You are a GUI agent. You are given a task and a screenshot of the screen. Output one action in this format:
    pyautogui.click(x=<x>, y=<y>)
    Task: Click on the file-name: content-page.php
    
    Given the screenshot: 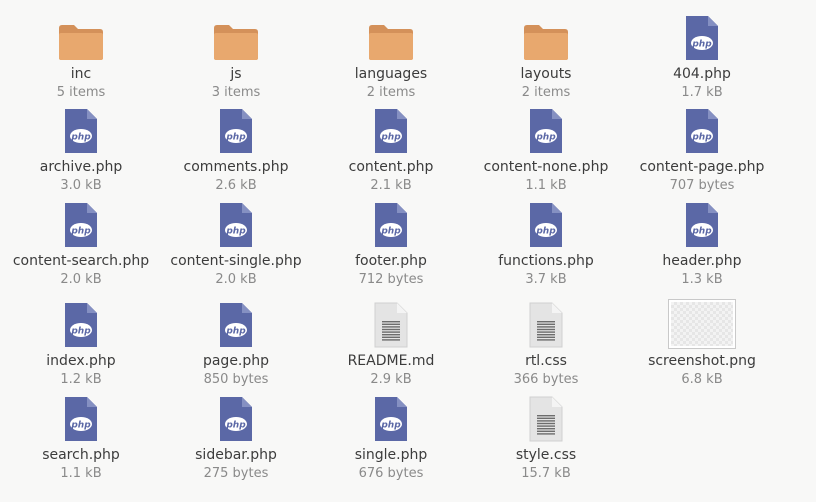 What is the action you would take?
    pyautogui.click(x=702, y=167)
    